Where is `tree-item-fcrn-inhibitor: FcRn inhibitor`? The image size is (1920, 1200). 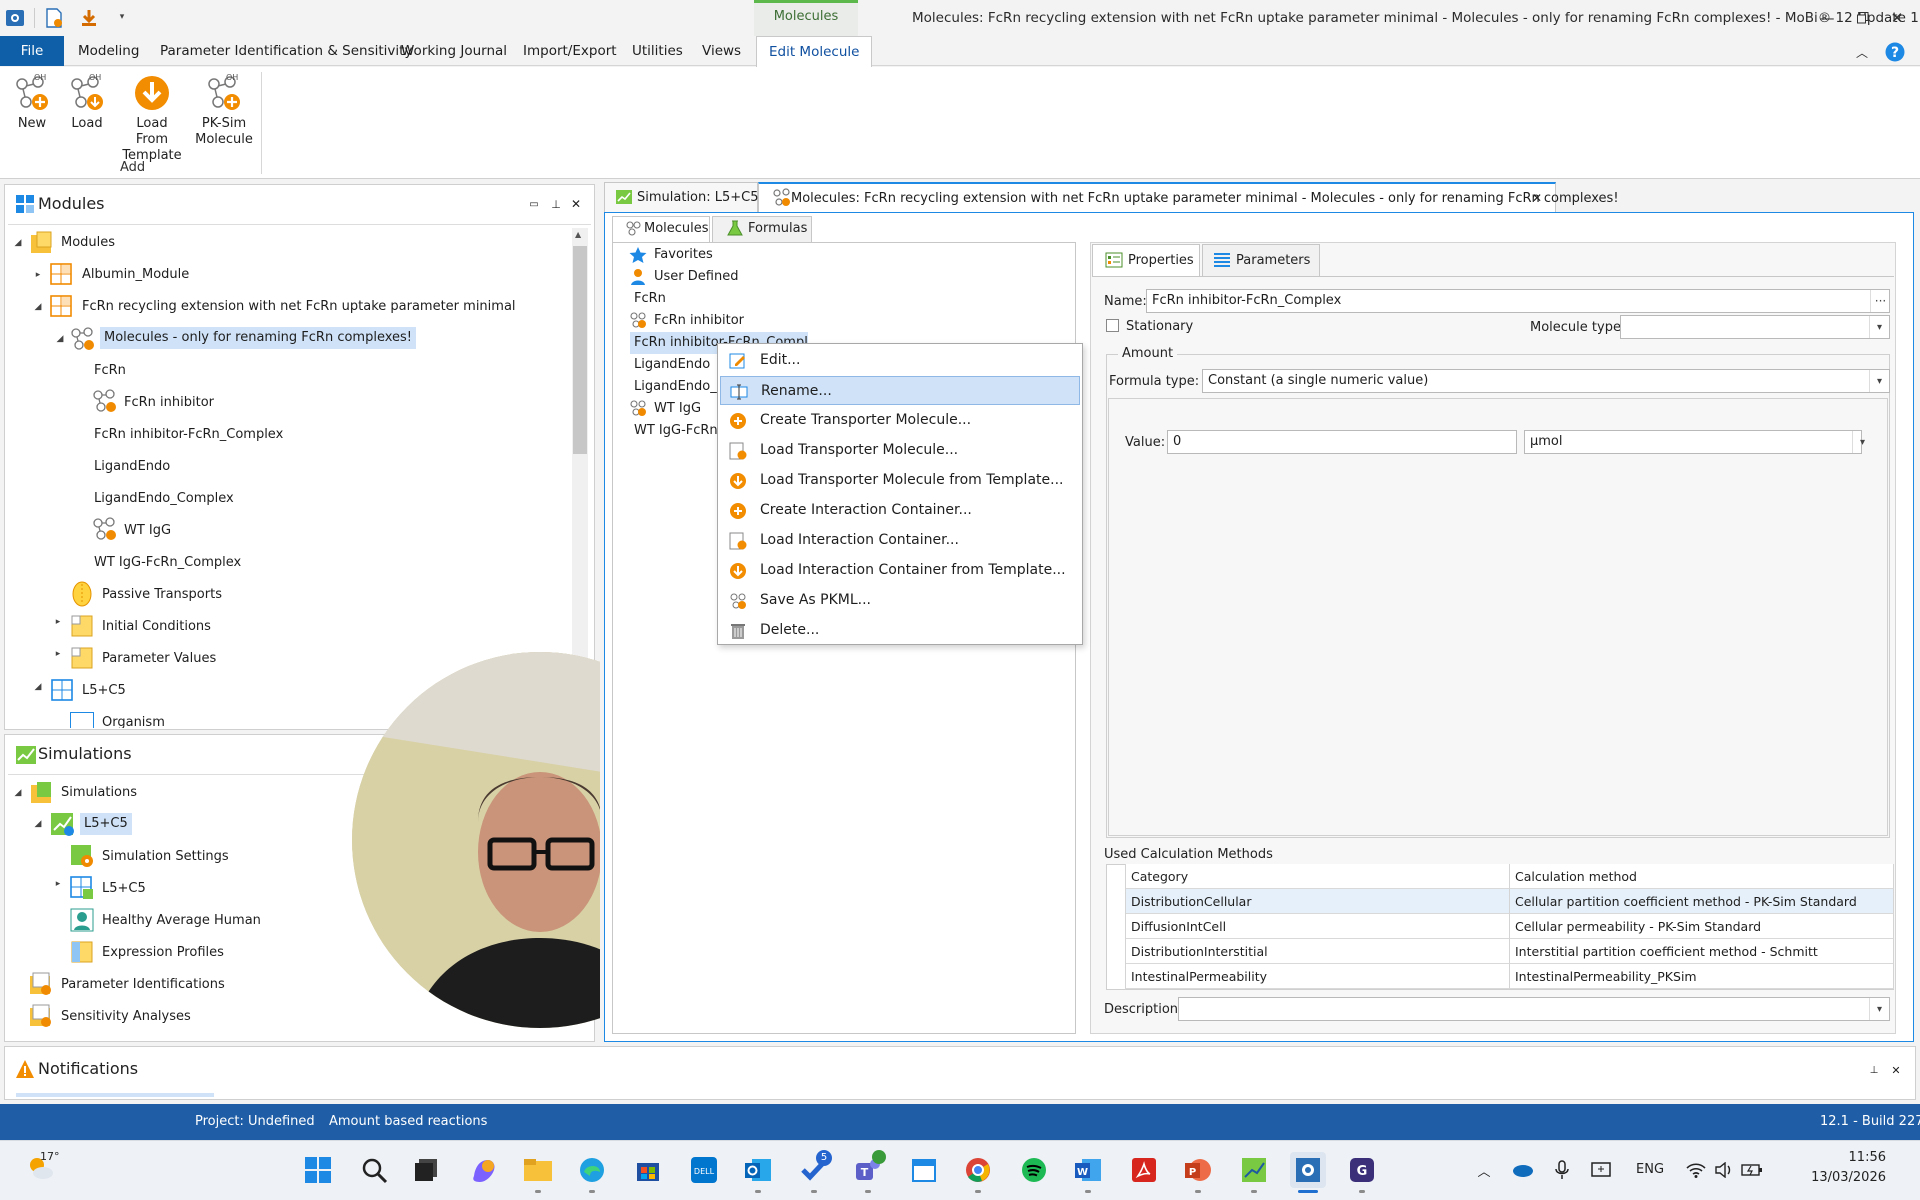 tree-item-fcrn-inhibitor: FcRn inhibitor is located at coordinates (169, 403).